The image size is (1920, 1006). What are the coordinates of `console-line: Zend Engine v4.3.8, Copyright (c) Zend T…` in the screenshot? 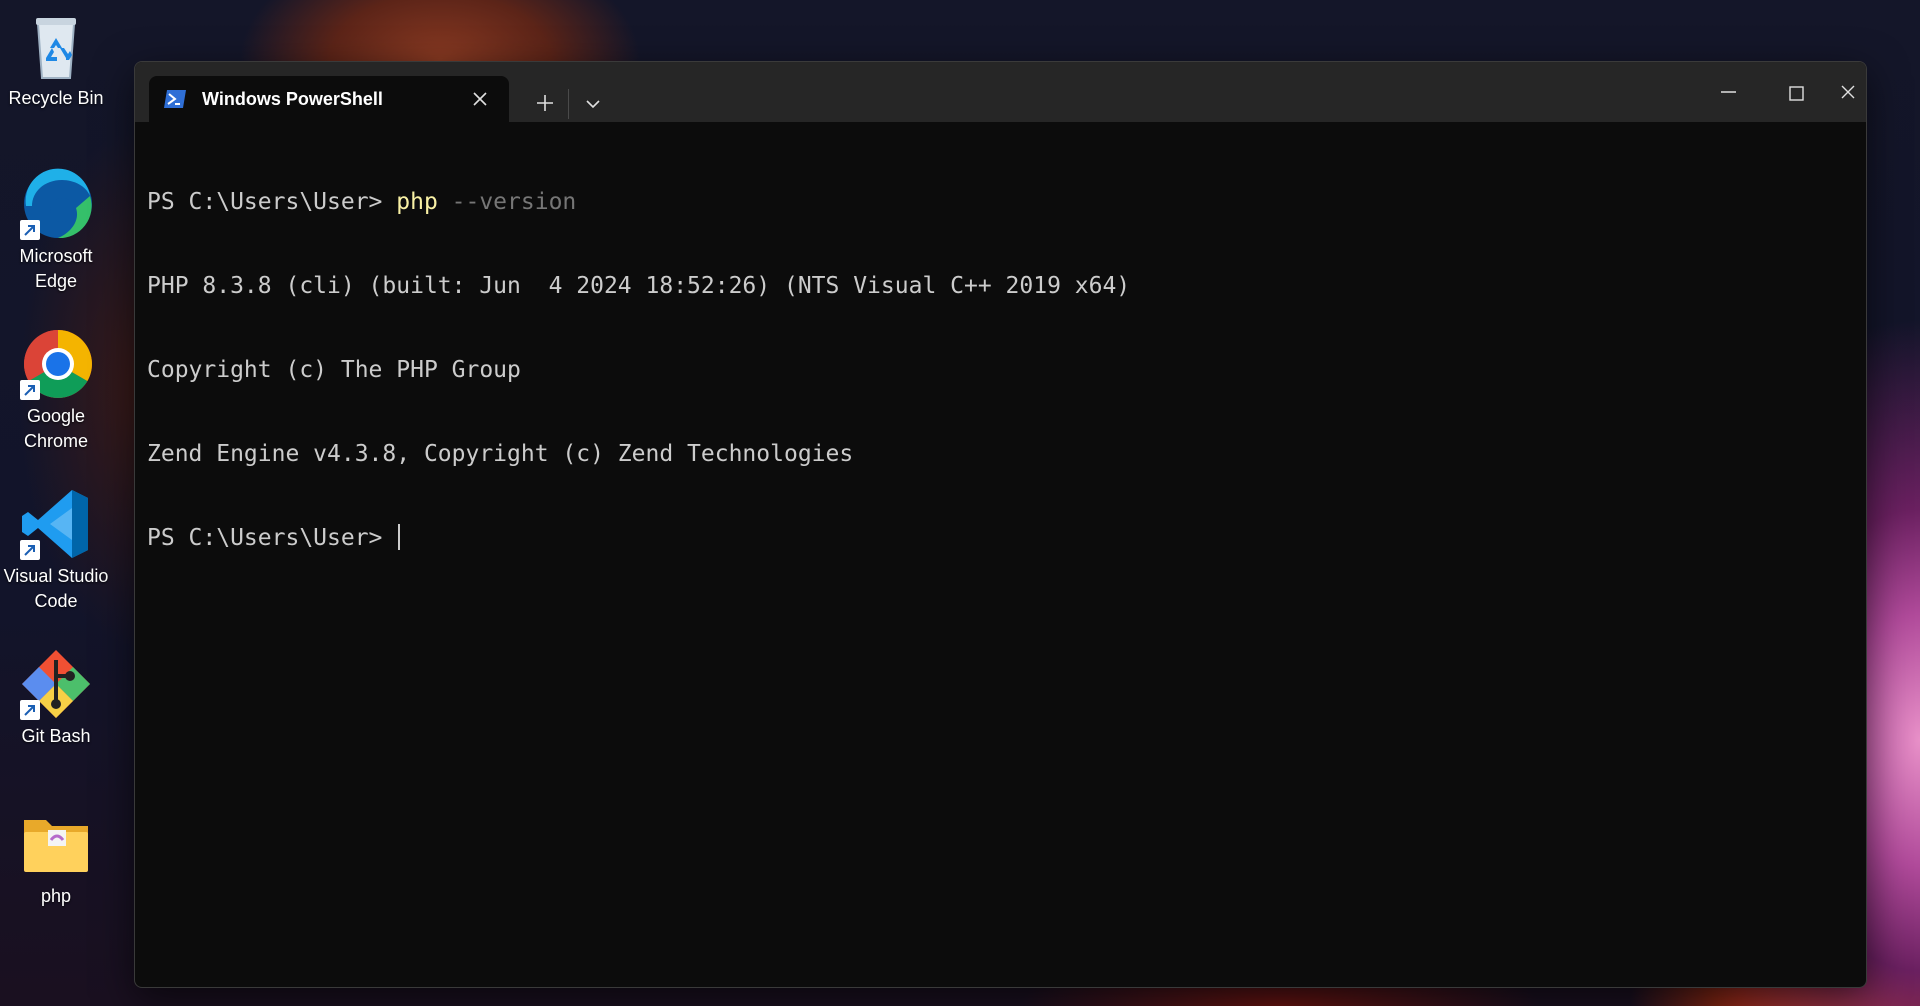 It's located at (500, 454).